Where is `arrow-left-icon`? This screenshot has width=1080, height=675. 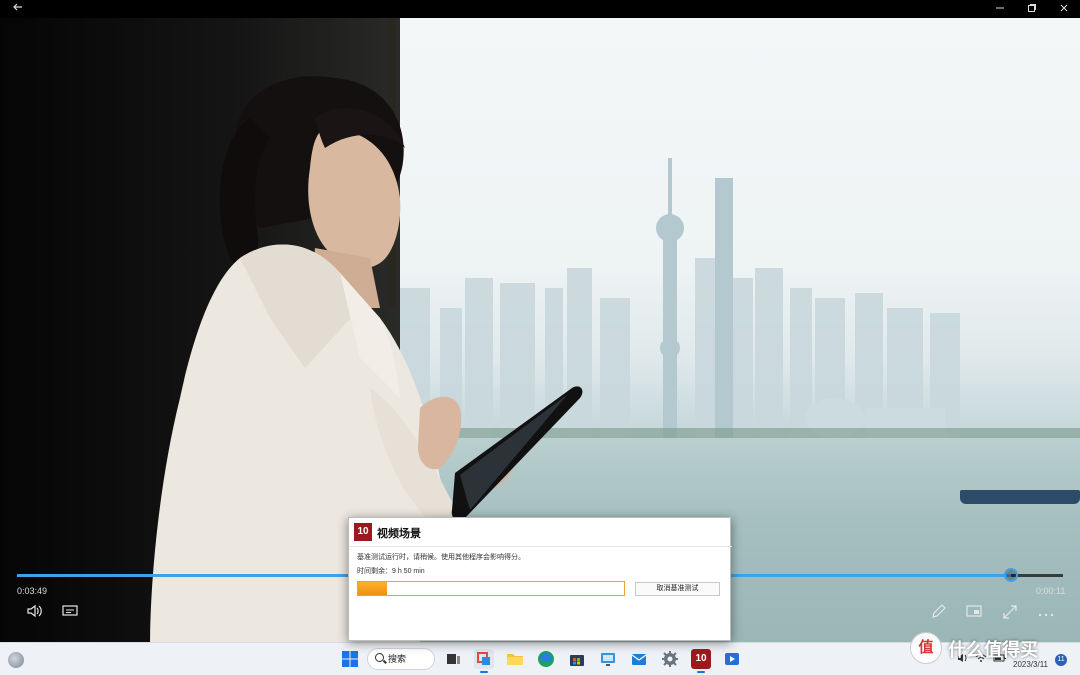
arrow-left-icon is located at coordinates (17, 7).